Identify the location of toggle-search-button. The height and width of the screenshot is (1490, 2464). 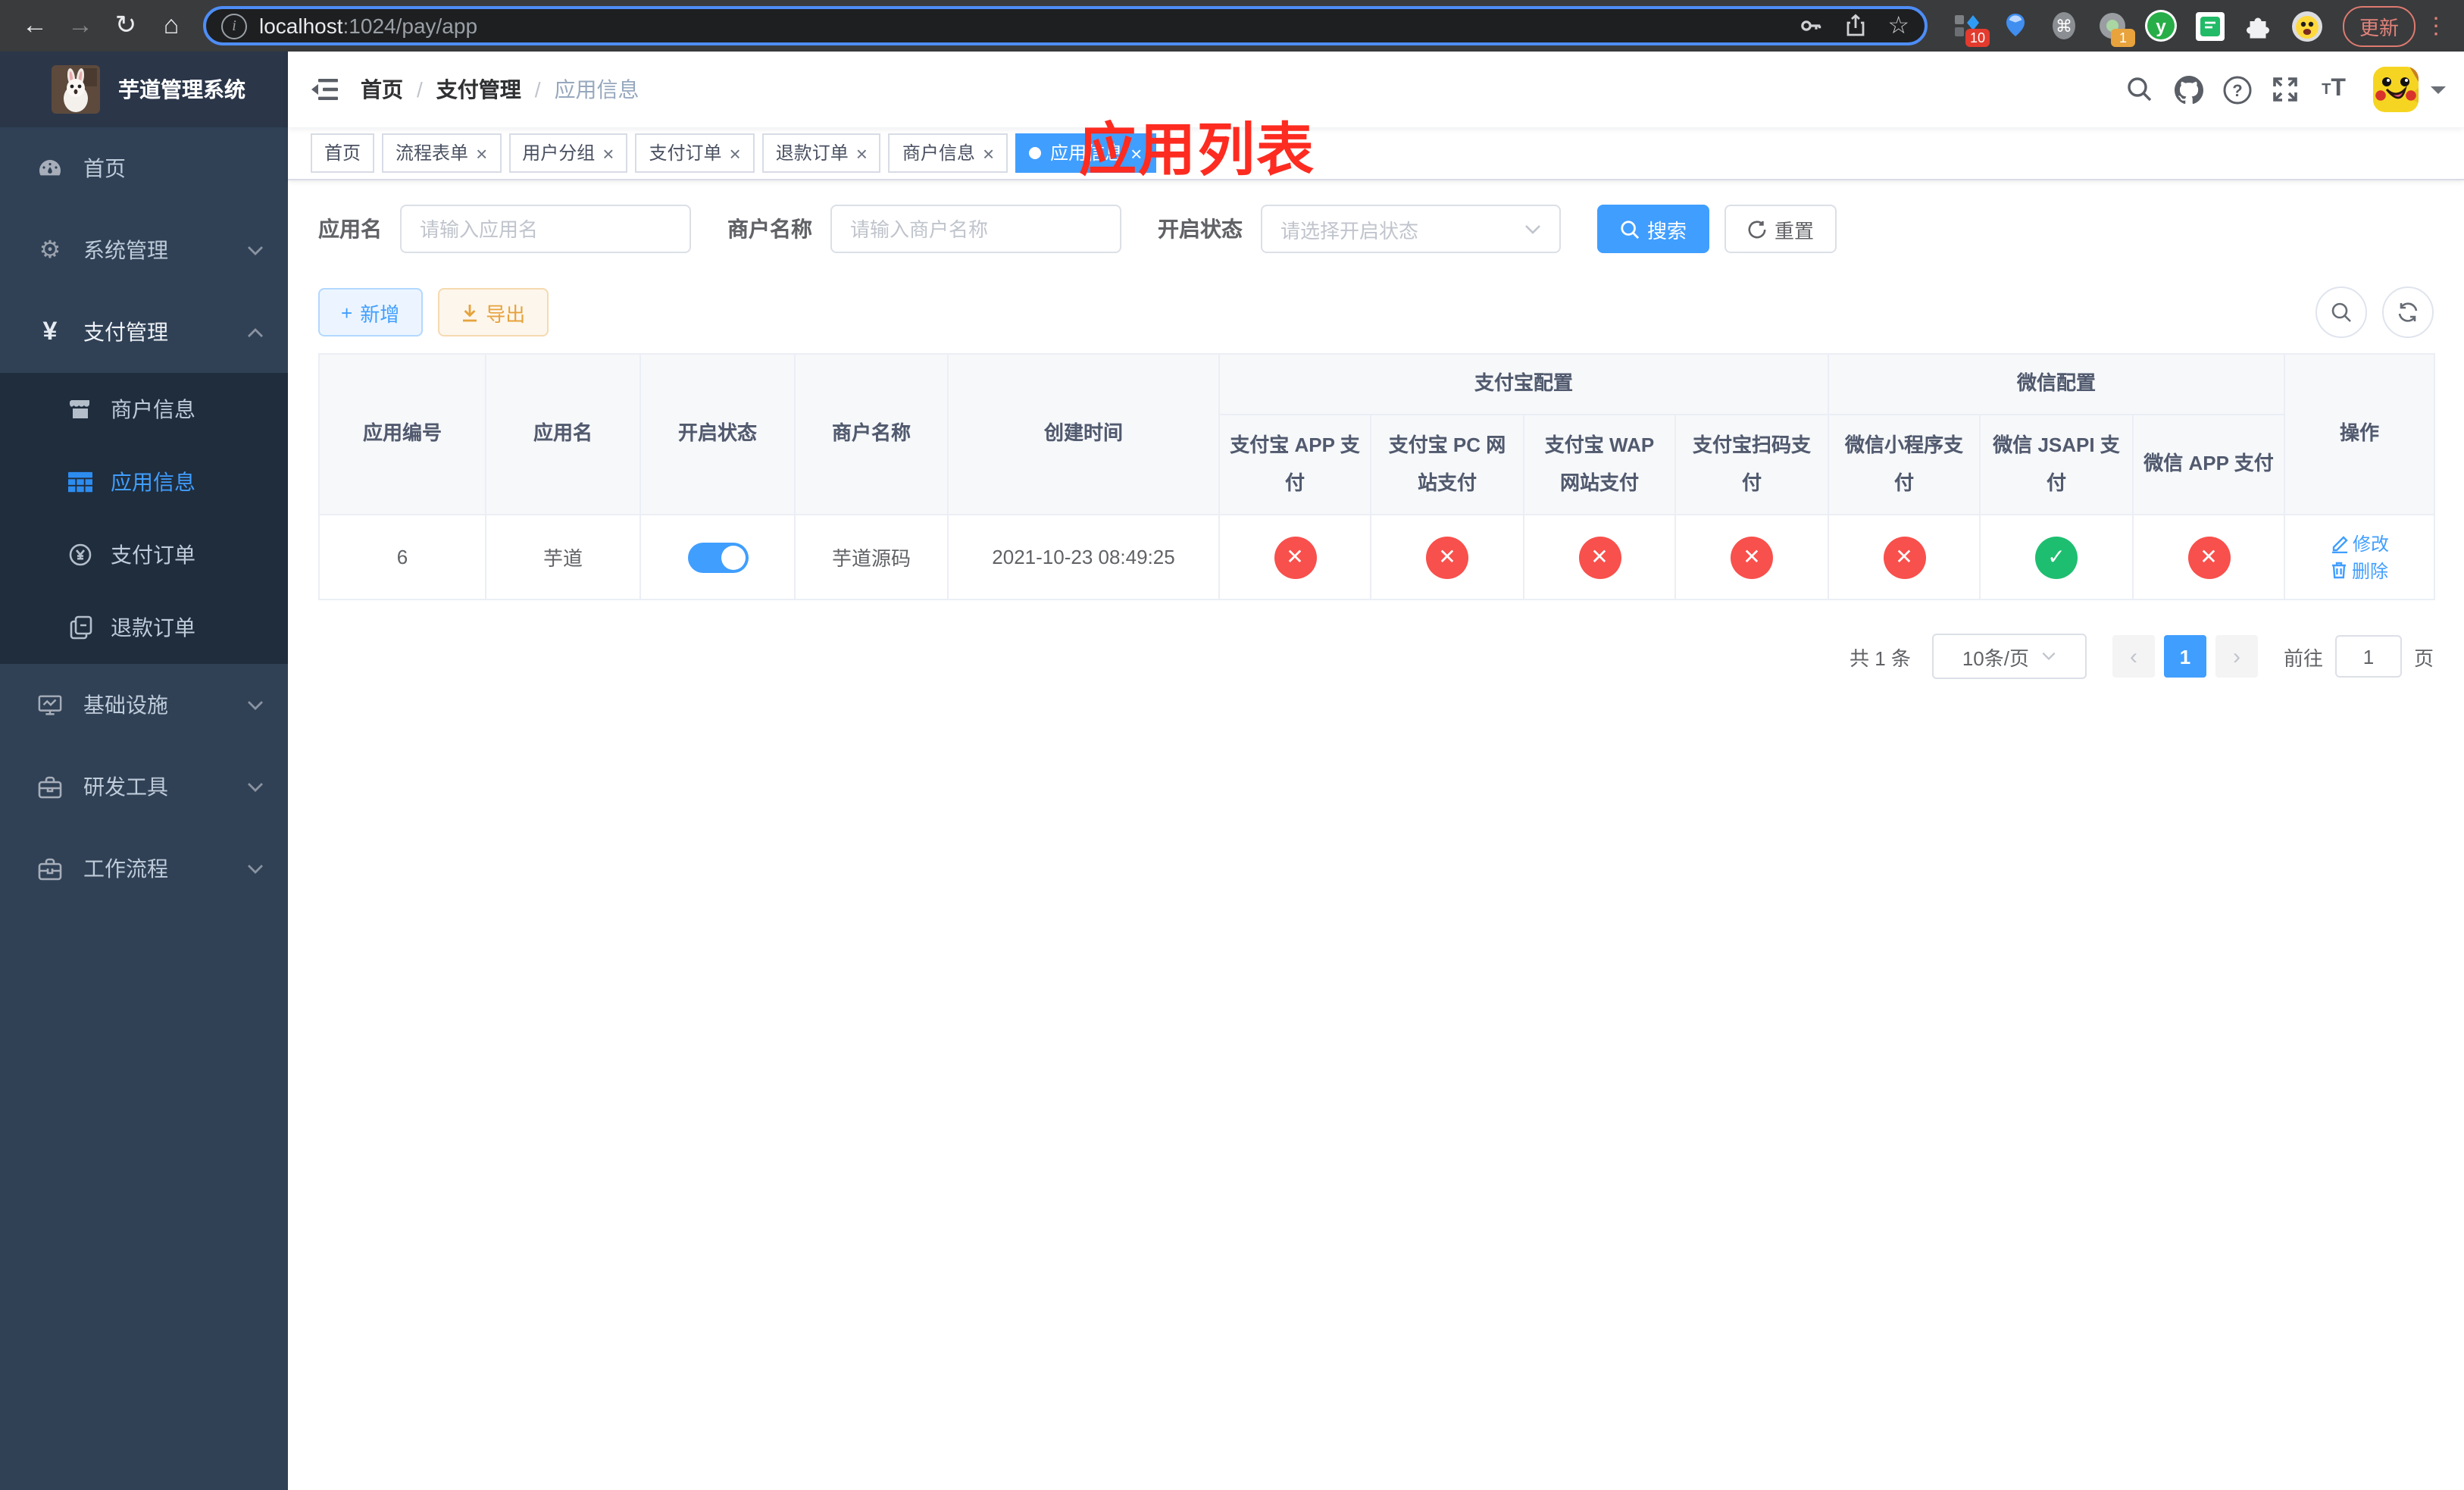
(2341, 312).